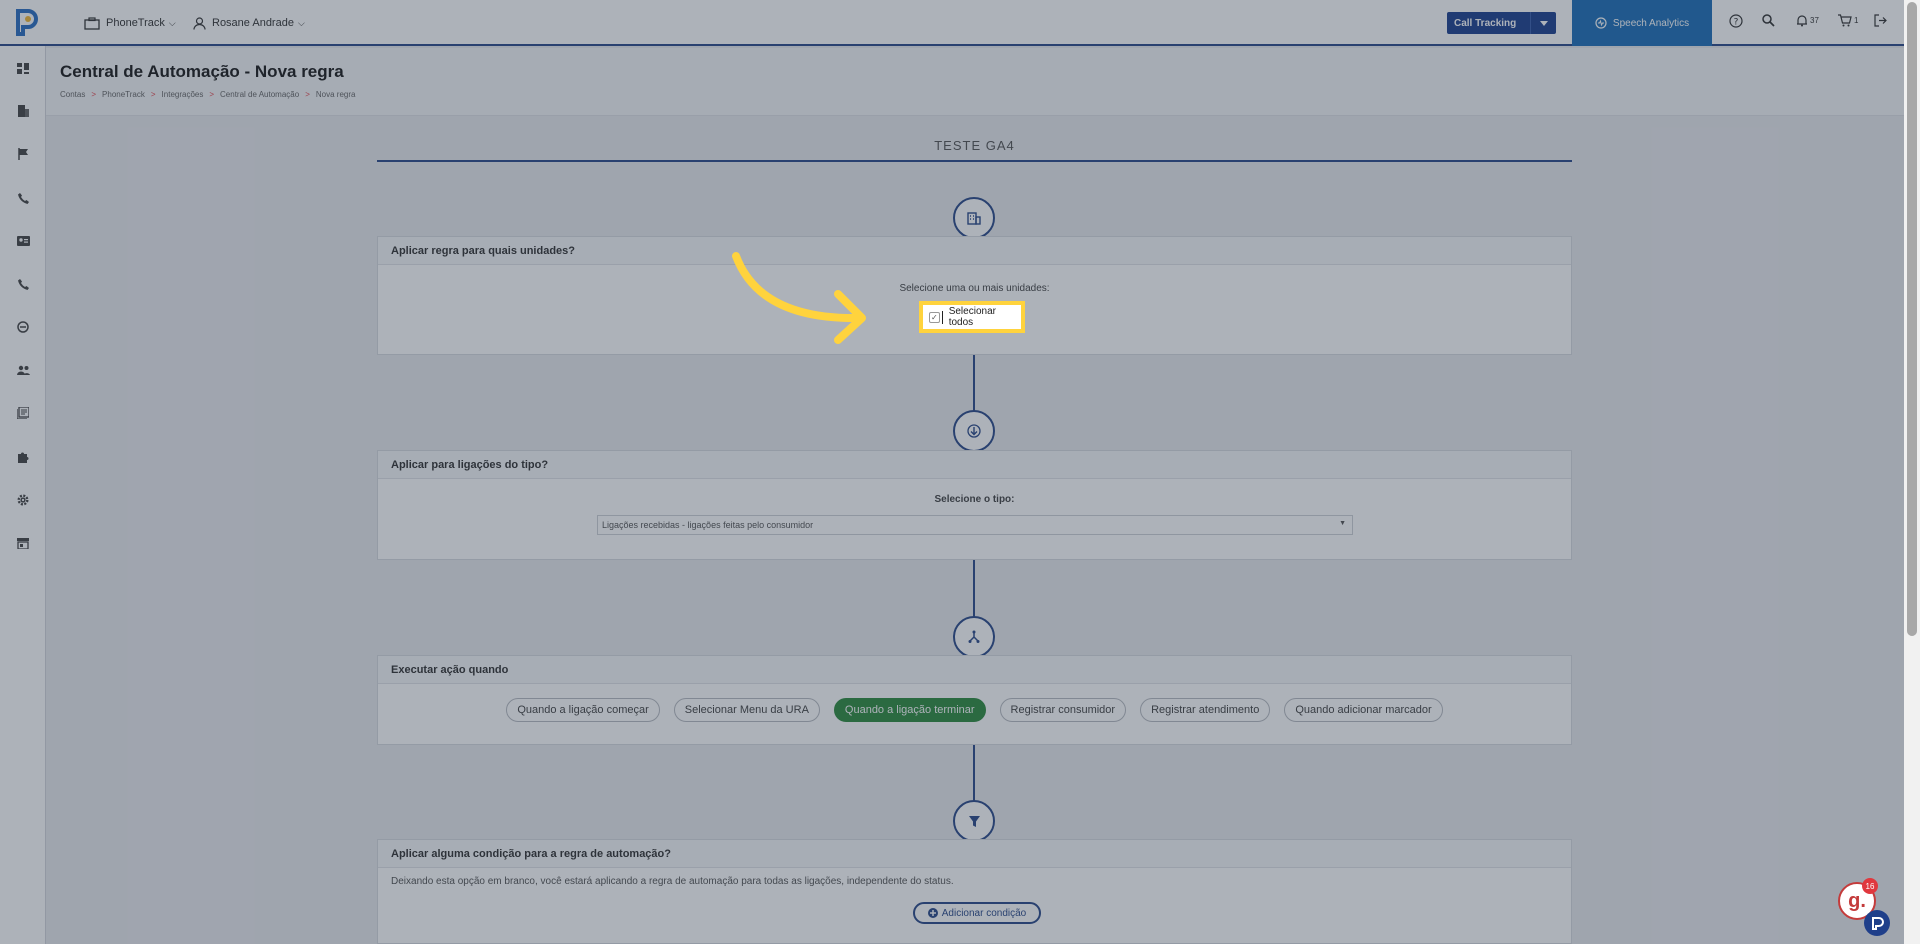  What do you see at coordinates (23, 500) in the screenshot?
I see `settings-icon` at bounding box center [23, 500].